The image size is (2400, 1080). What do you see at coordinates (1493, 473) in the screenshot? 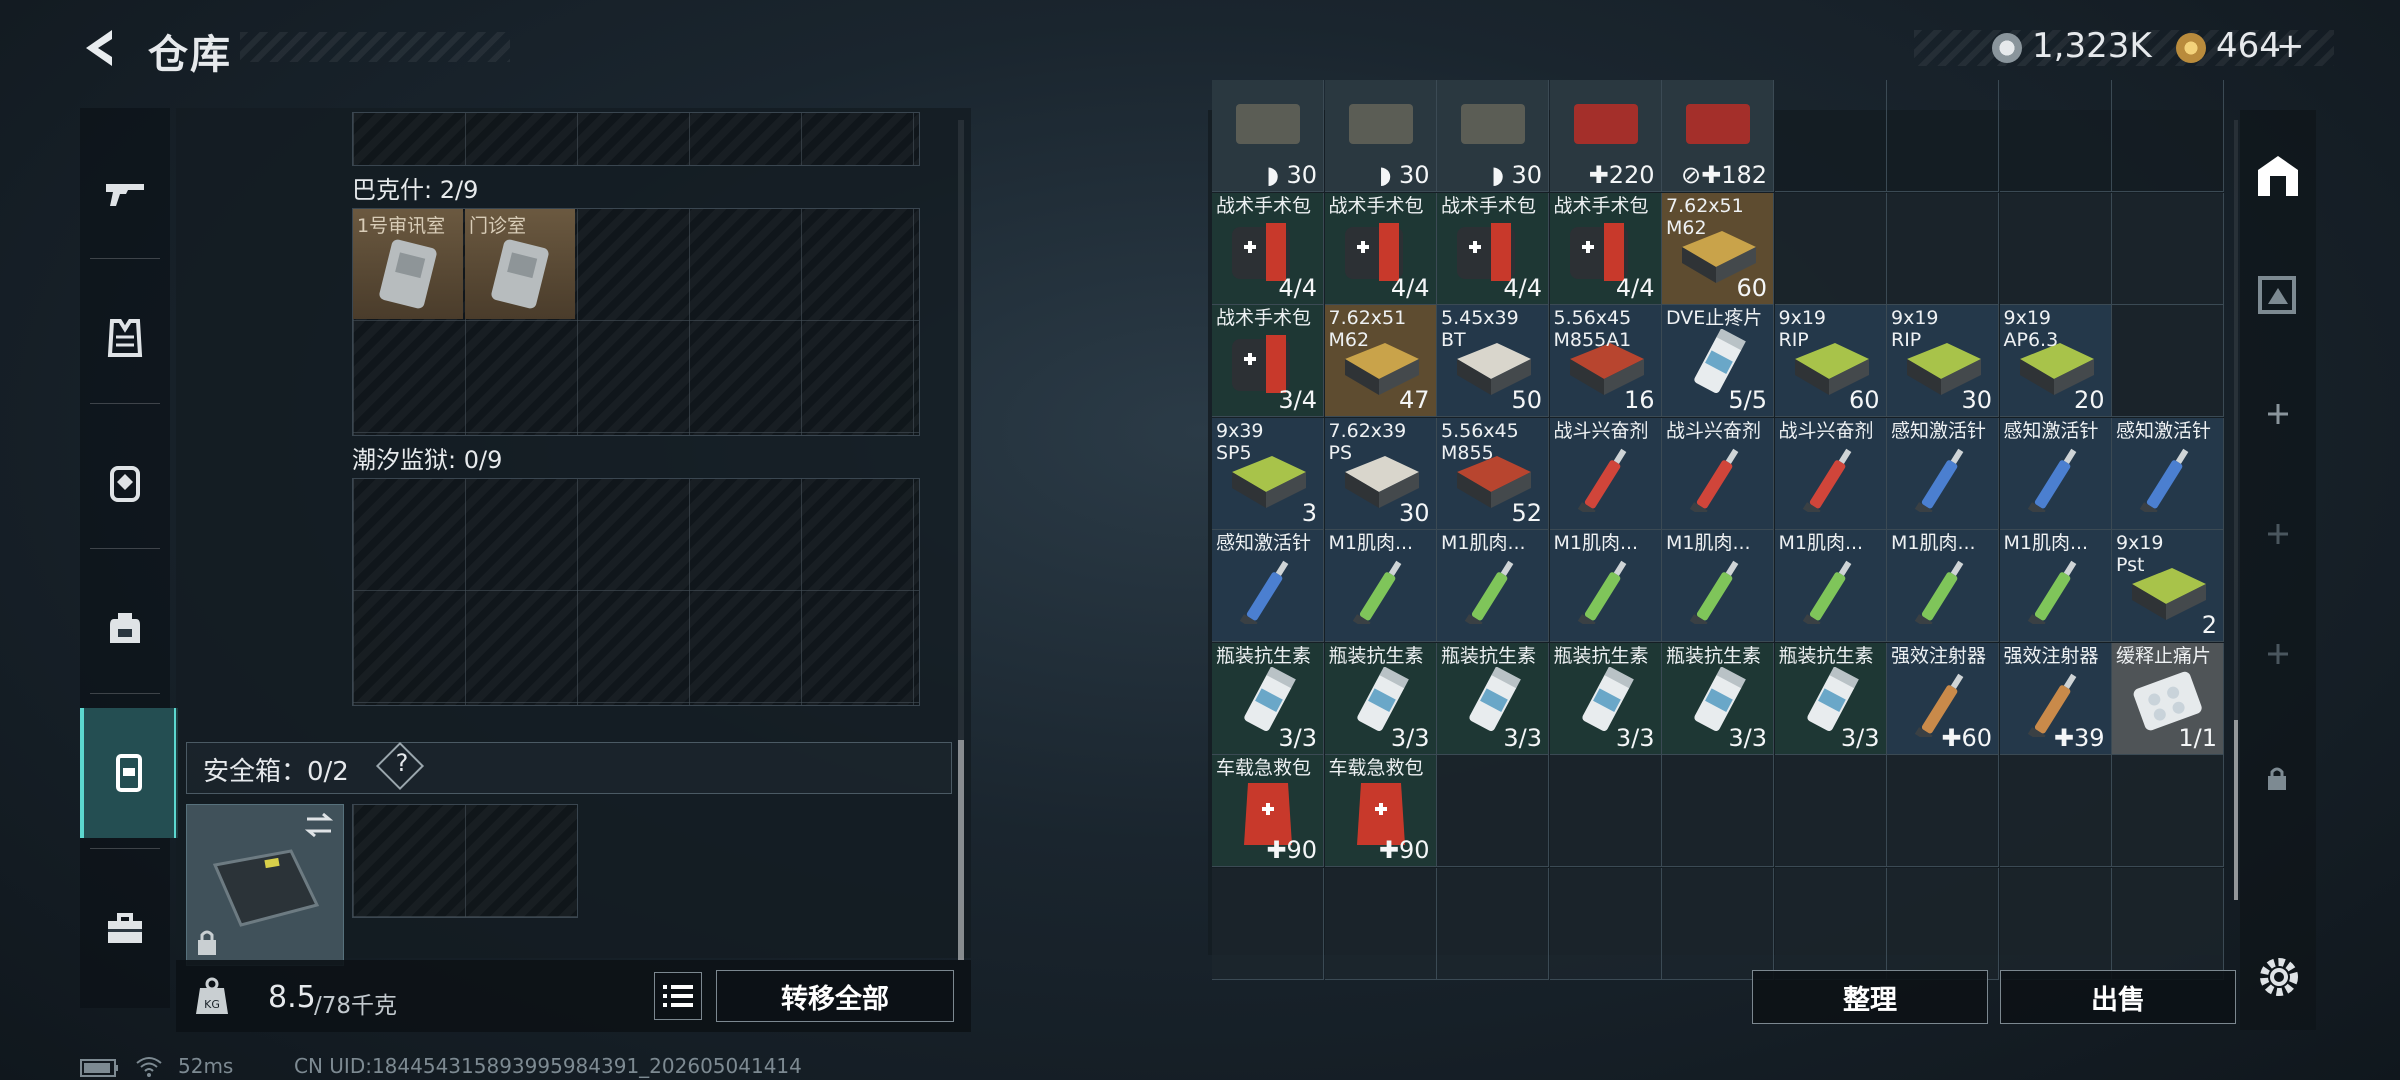
I see `inventory-item: 5.56x45 M855 52` at bounding box center [1493, 473].